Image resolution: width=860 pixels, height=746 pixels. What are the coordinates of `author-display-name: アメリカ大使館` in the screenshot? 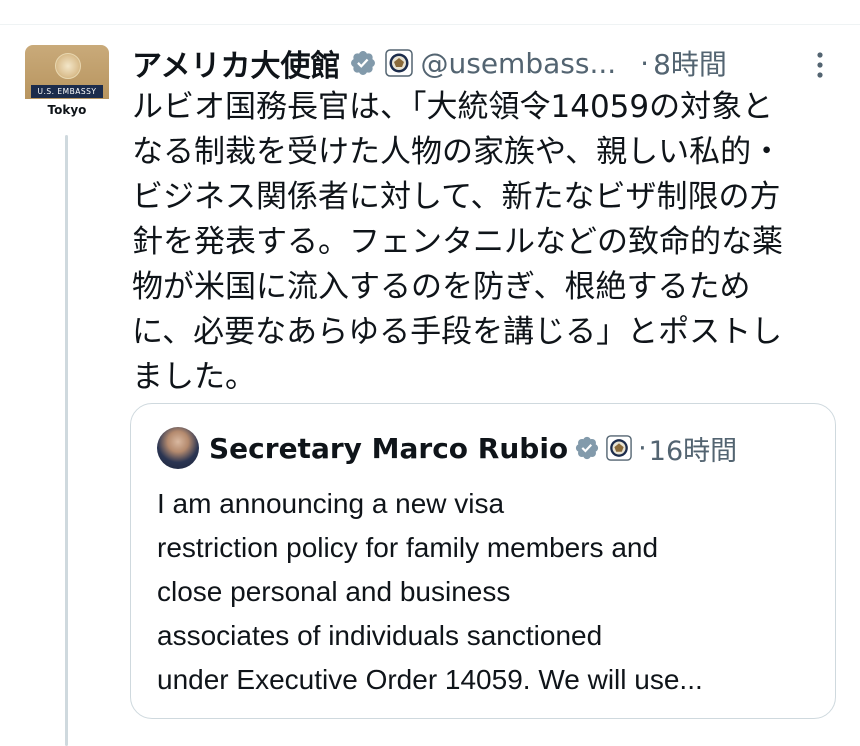 It's located at (236, 63).